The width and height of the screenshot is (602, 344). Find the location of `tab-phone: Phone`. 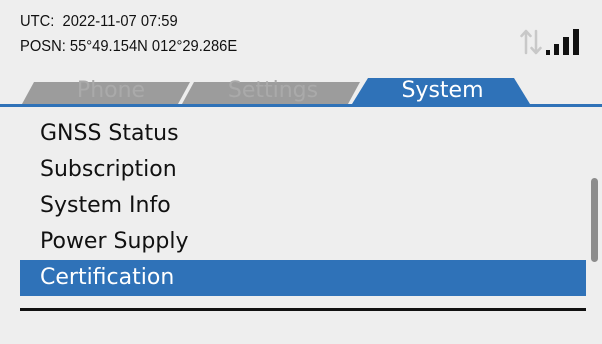

tab-phone: Phone is located at coordinates (111, 91).